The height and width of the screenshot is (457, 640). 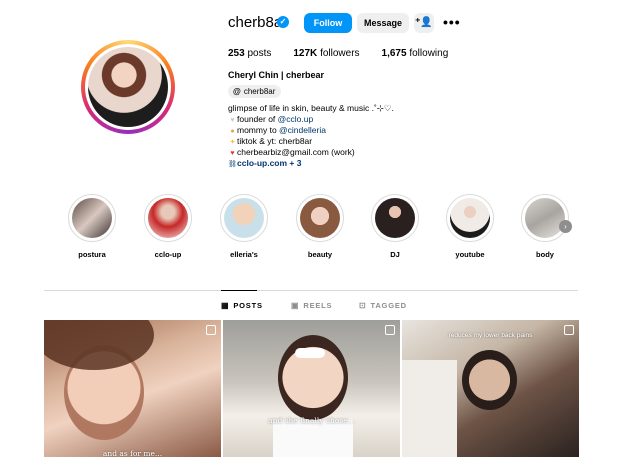 I want to click on verified-badge-icon: ✓, so click(x=283, y=22).